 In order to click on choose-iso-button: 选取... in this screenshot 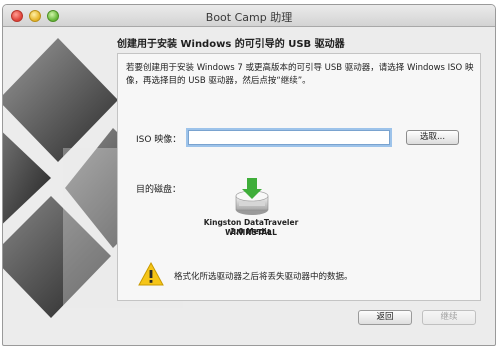, I will do `click(432, 137)`.